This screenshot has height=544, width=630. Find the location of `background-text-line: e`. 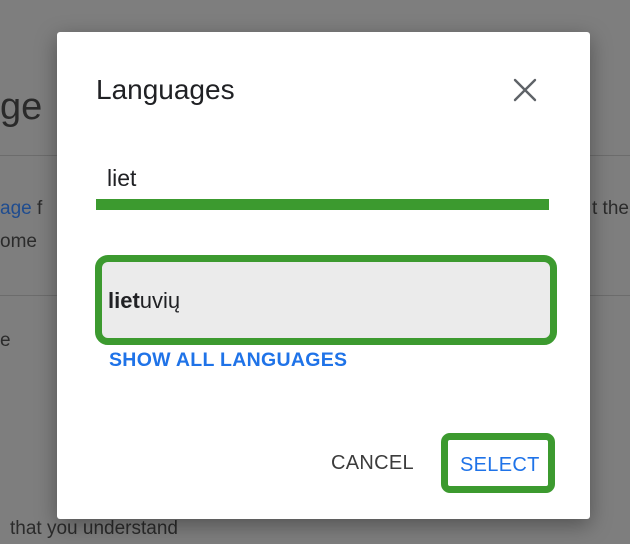

background-text-line: e is located at coordinates (5, 340).